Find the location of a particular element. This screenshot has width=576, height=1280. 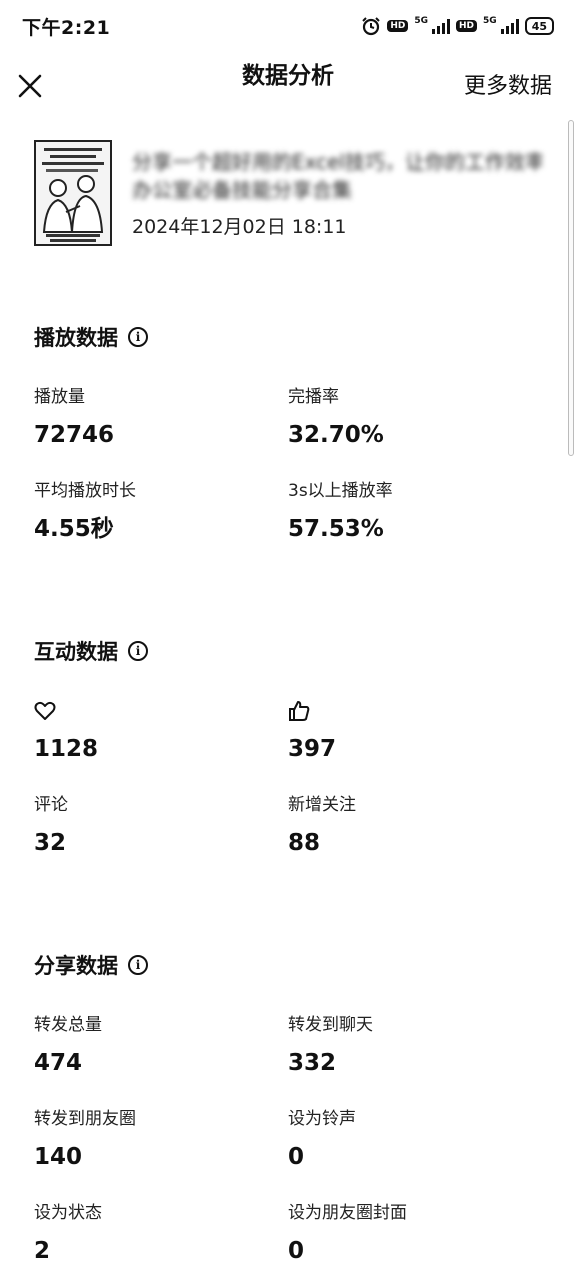

network-type: 5G is located at coordinates (421, 21).